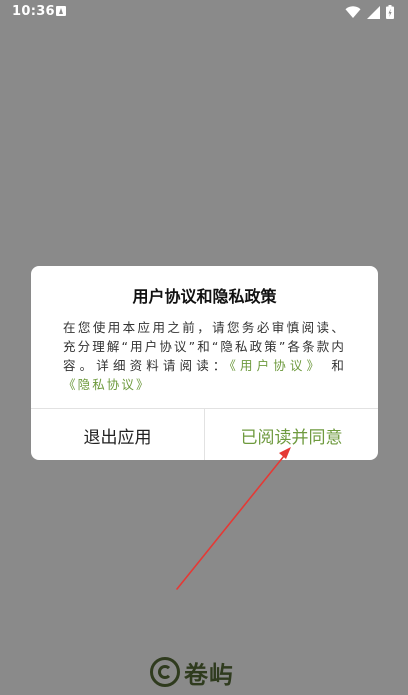 The height and width of the screenshot is (695, 408). What do you see at coordinates (107, 384) in the screenshot?
I see `privacy-policy-link: 《隐私协议》` at bounding box center [107, 384].